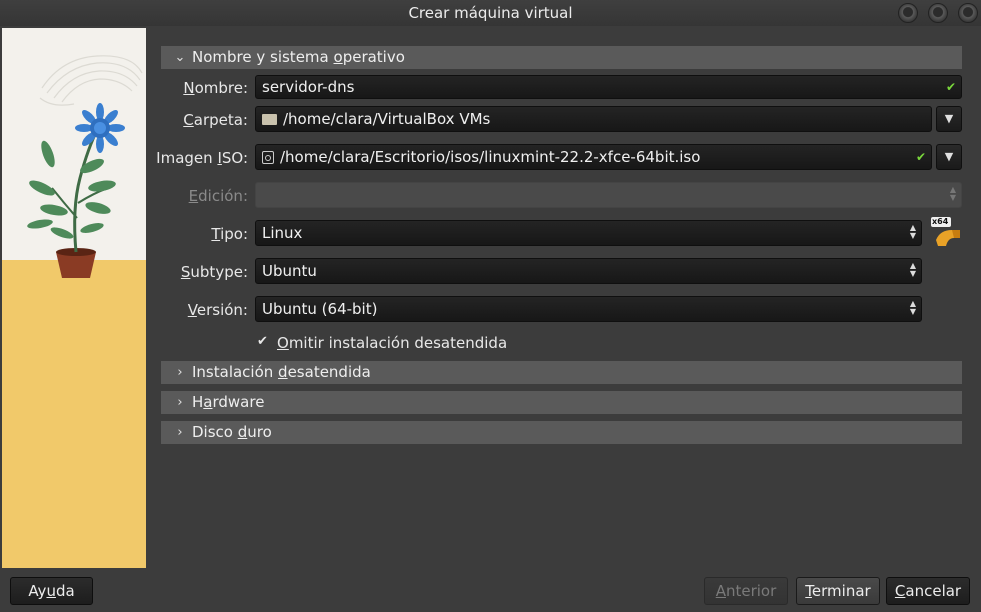 The image size is (981, 612). I want to click on type-select: Linux ▲ ▼, so click(588, 233).